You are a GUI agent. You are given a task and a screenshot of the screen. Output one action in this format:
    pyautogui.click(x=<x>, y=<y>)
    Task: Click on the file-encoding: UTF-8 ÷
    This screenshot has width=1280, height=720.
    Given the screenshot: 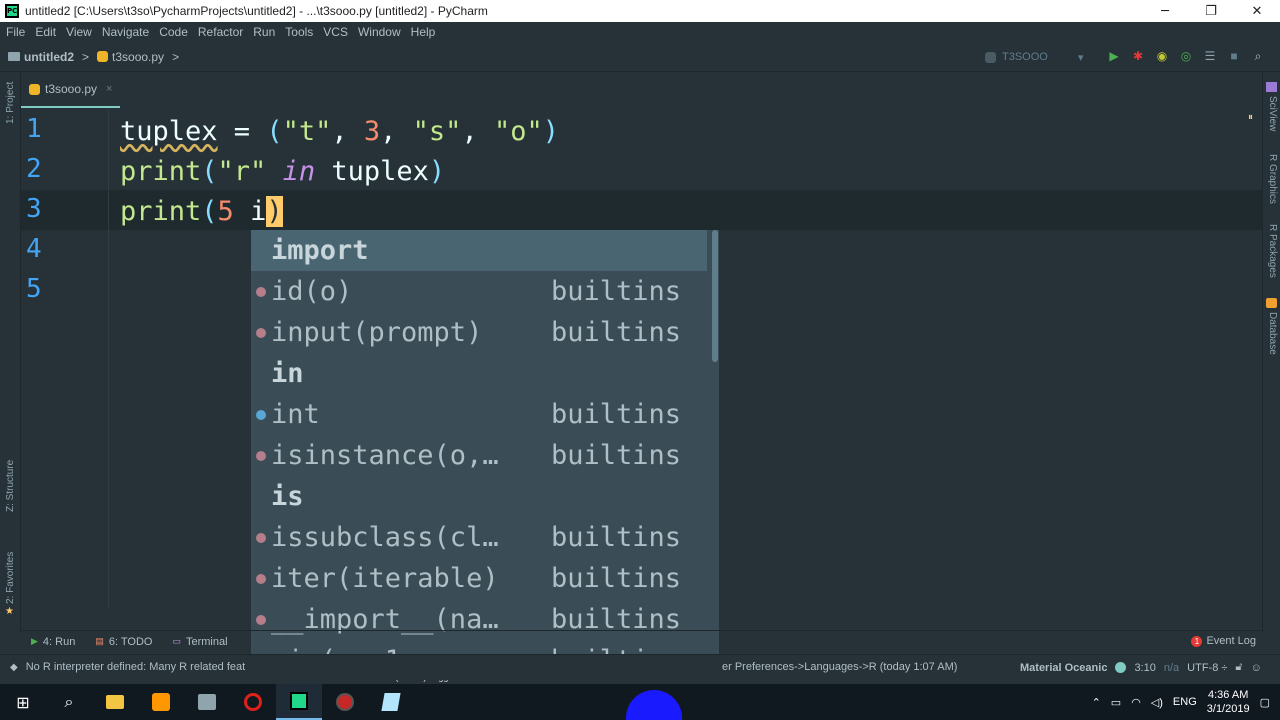 What is the action you would take?
    pyautogui.click(x=1207, y=668)
    